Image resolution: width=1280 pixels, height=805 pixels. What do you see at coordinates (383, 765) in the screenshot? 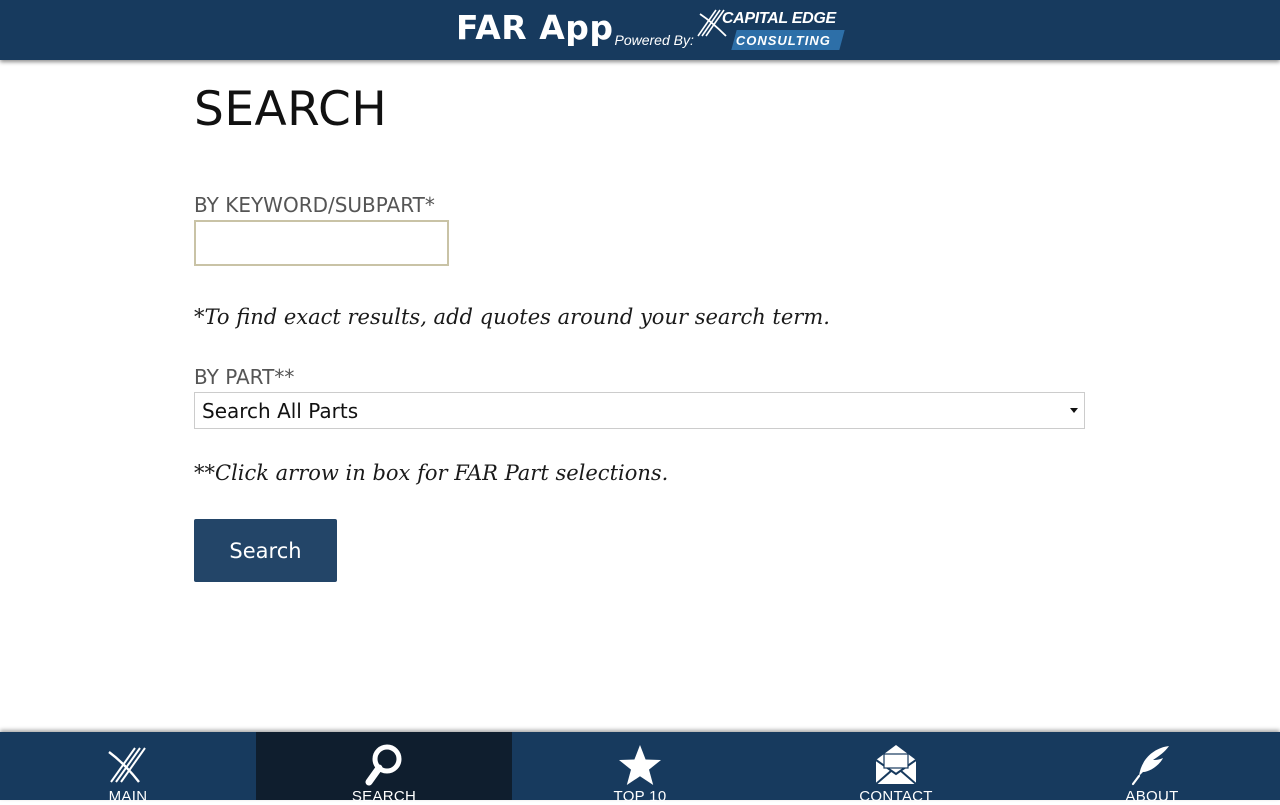
I see `magnifier-icon` at bounding box center [383, 765].